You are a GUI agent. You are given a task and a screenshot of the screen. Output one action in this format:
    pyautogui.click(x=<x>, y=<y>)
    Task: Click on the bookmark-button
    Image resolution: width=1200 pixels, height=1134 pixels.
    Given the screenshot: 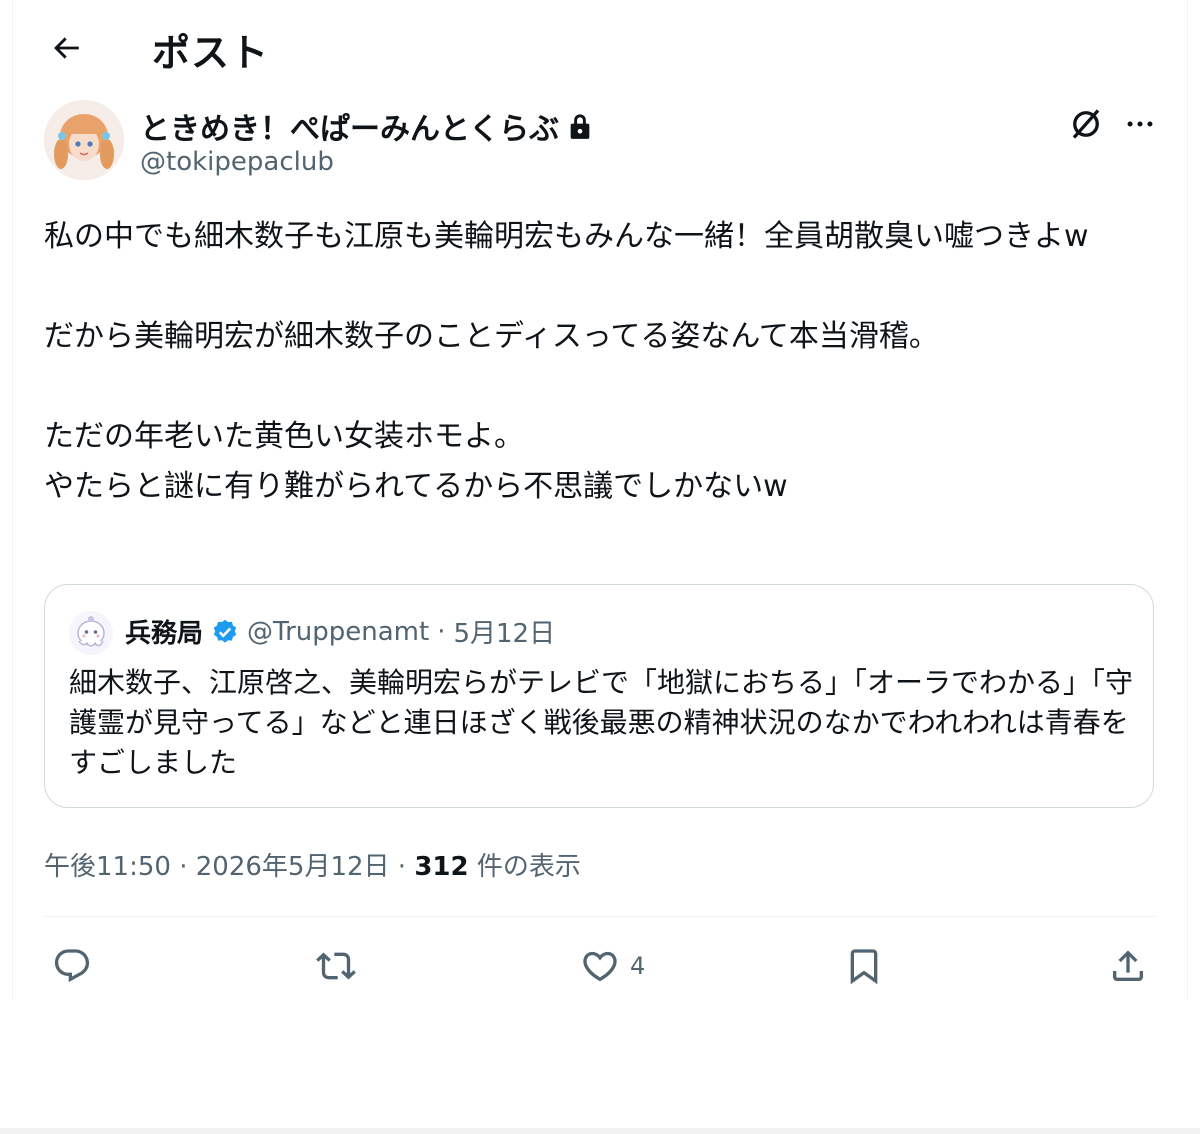 What is the action you would take?
    pyautogui.click(x=864, y=966)
    